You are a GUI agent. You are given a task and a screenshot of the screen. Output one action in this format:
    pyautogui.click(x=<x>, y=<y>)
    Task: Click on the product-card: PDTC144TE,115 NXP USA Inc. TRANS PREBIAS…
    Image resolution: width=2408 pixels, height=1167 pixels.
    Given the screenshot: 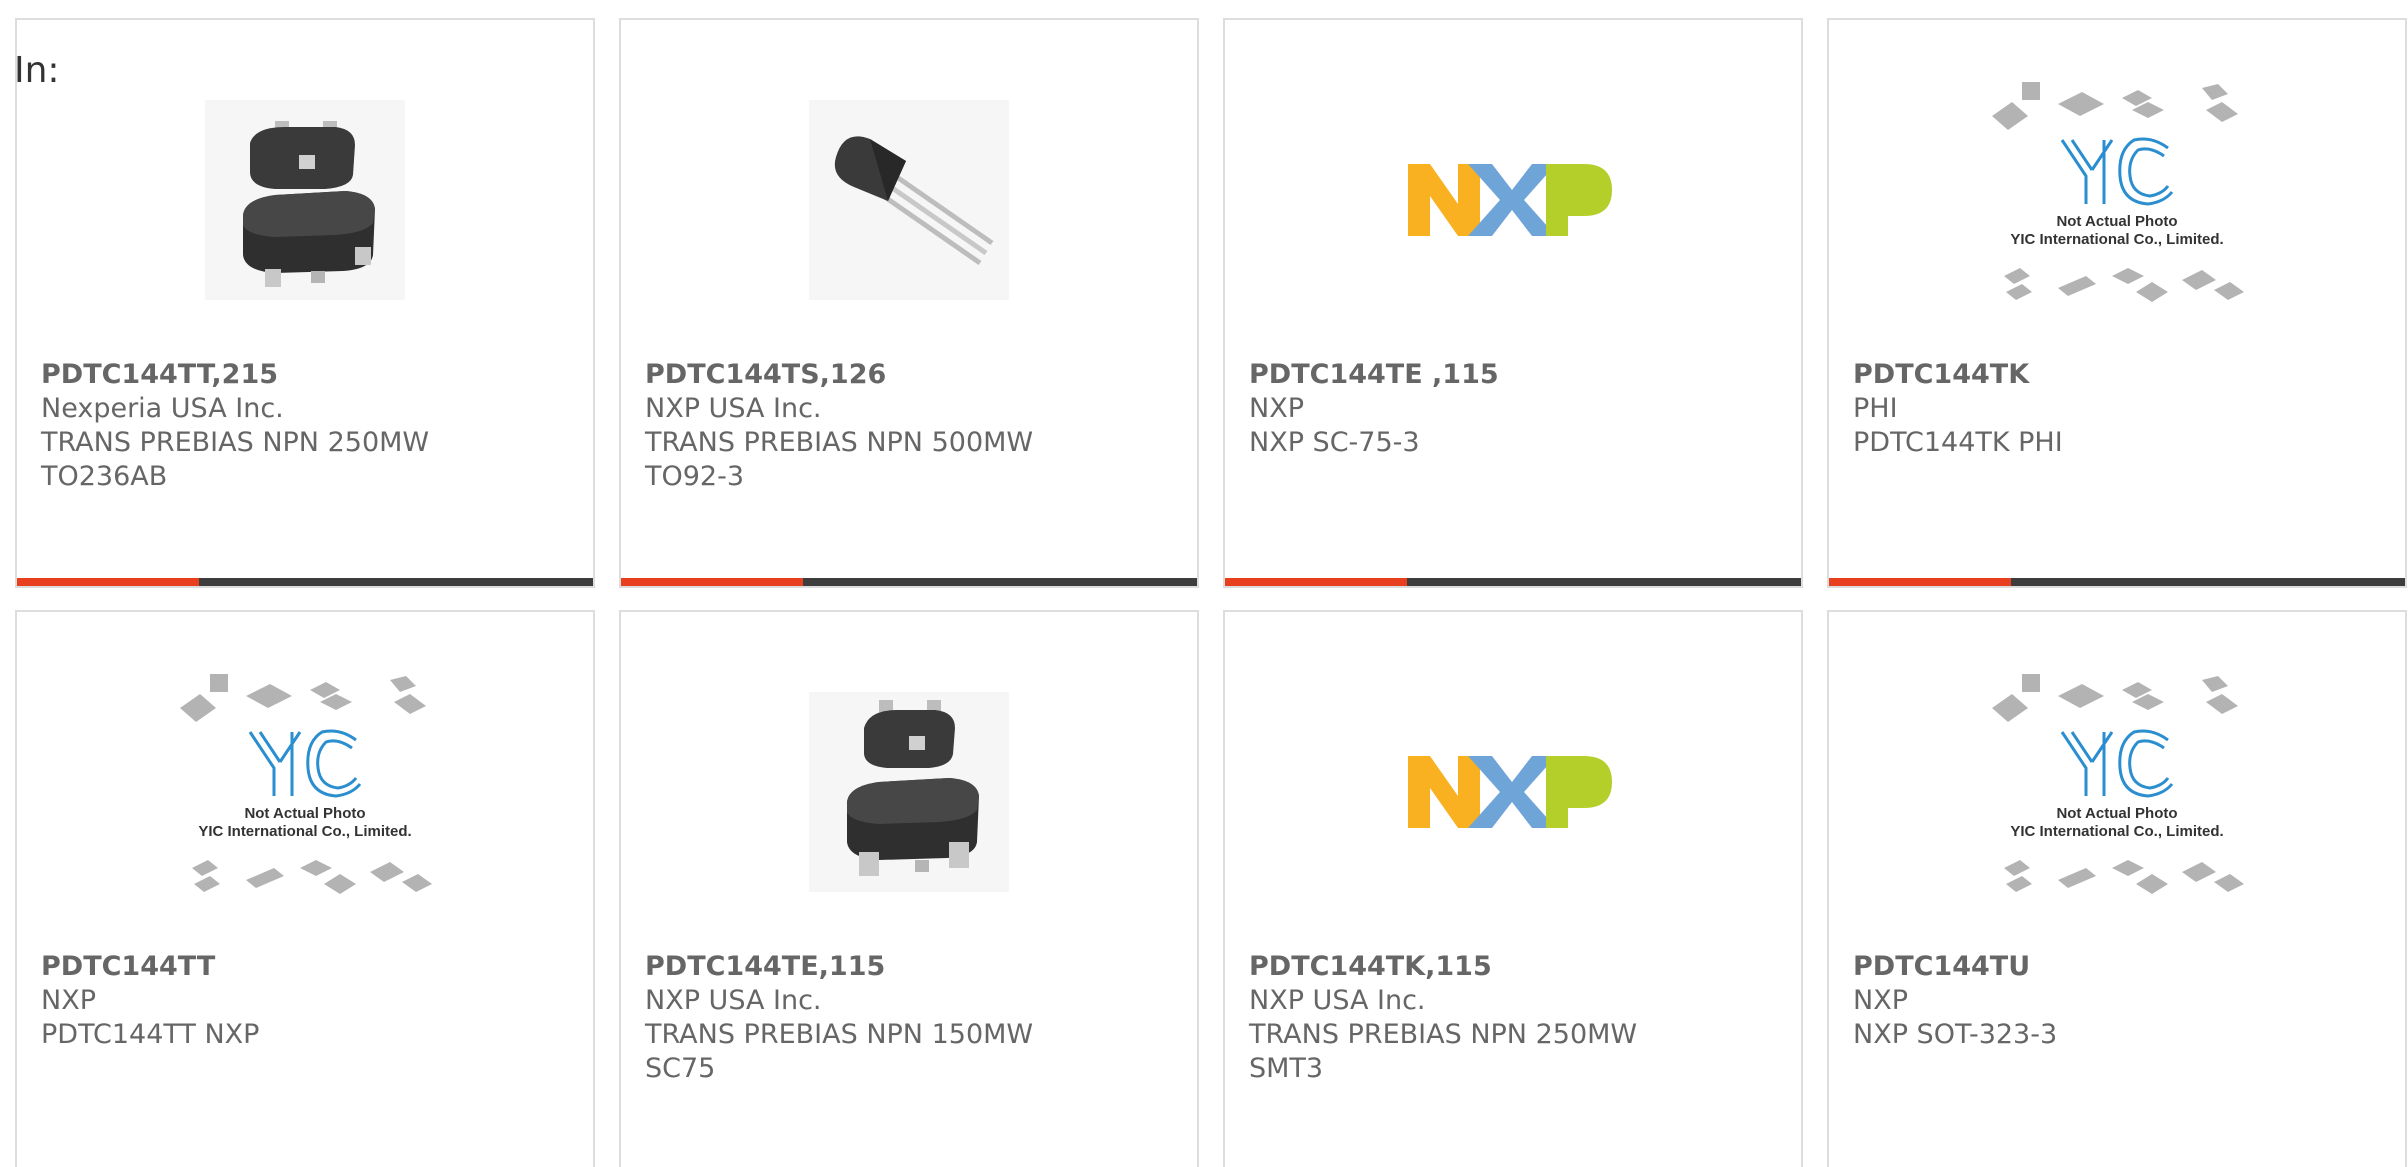 What is the action you would take?
    pyautogui.click(x=909, y=888)
    